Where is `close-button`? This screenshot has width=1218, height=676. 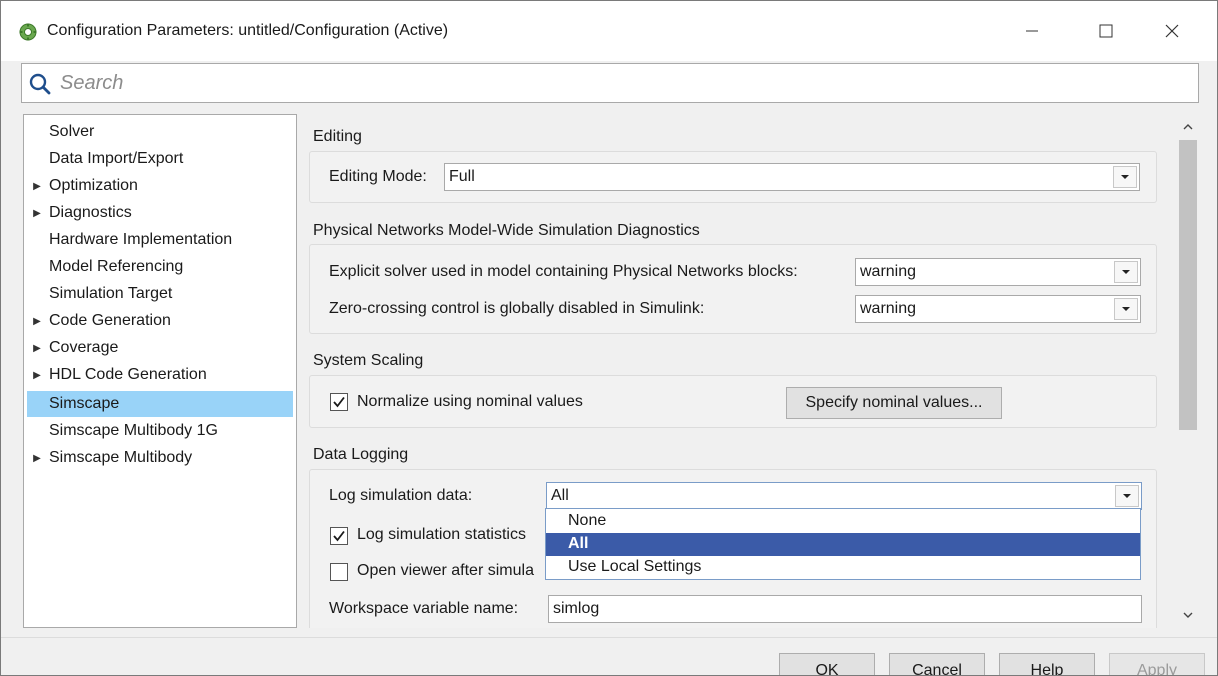
close-button is located at coordinates (1172, 31).